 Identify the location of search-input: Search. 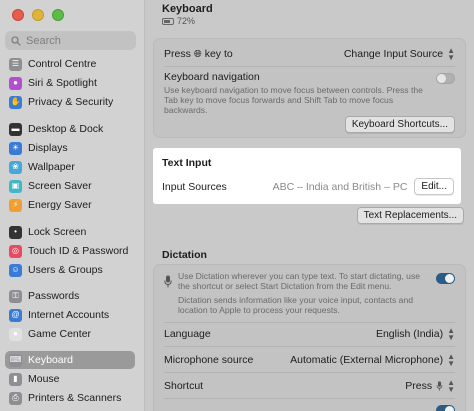
(70, 40).